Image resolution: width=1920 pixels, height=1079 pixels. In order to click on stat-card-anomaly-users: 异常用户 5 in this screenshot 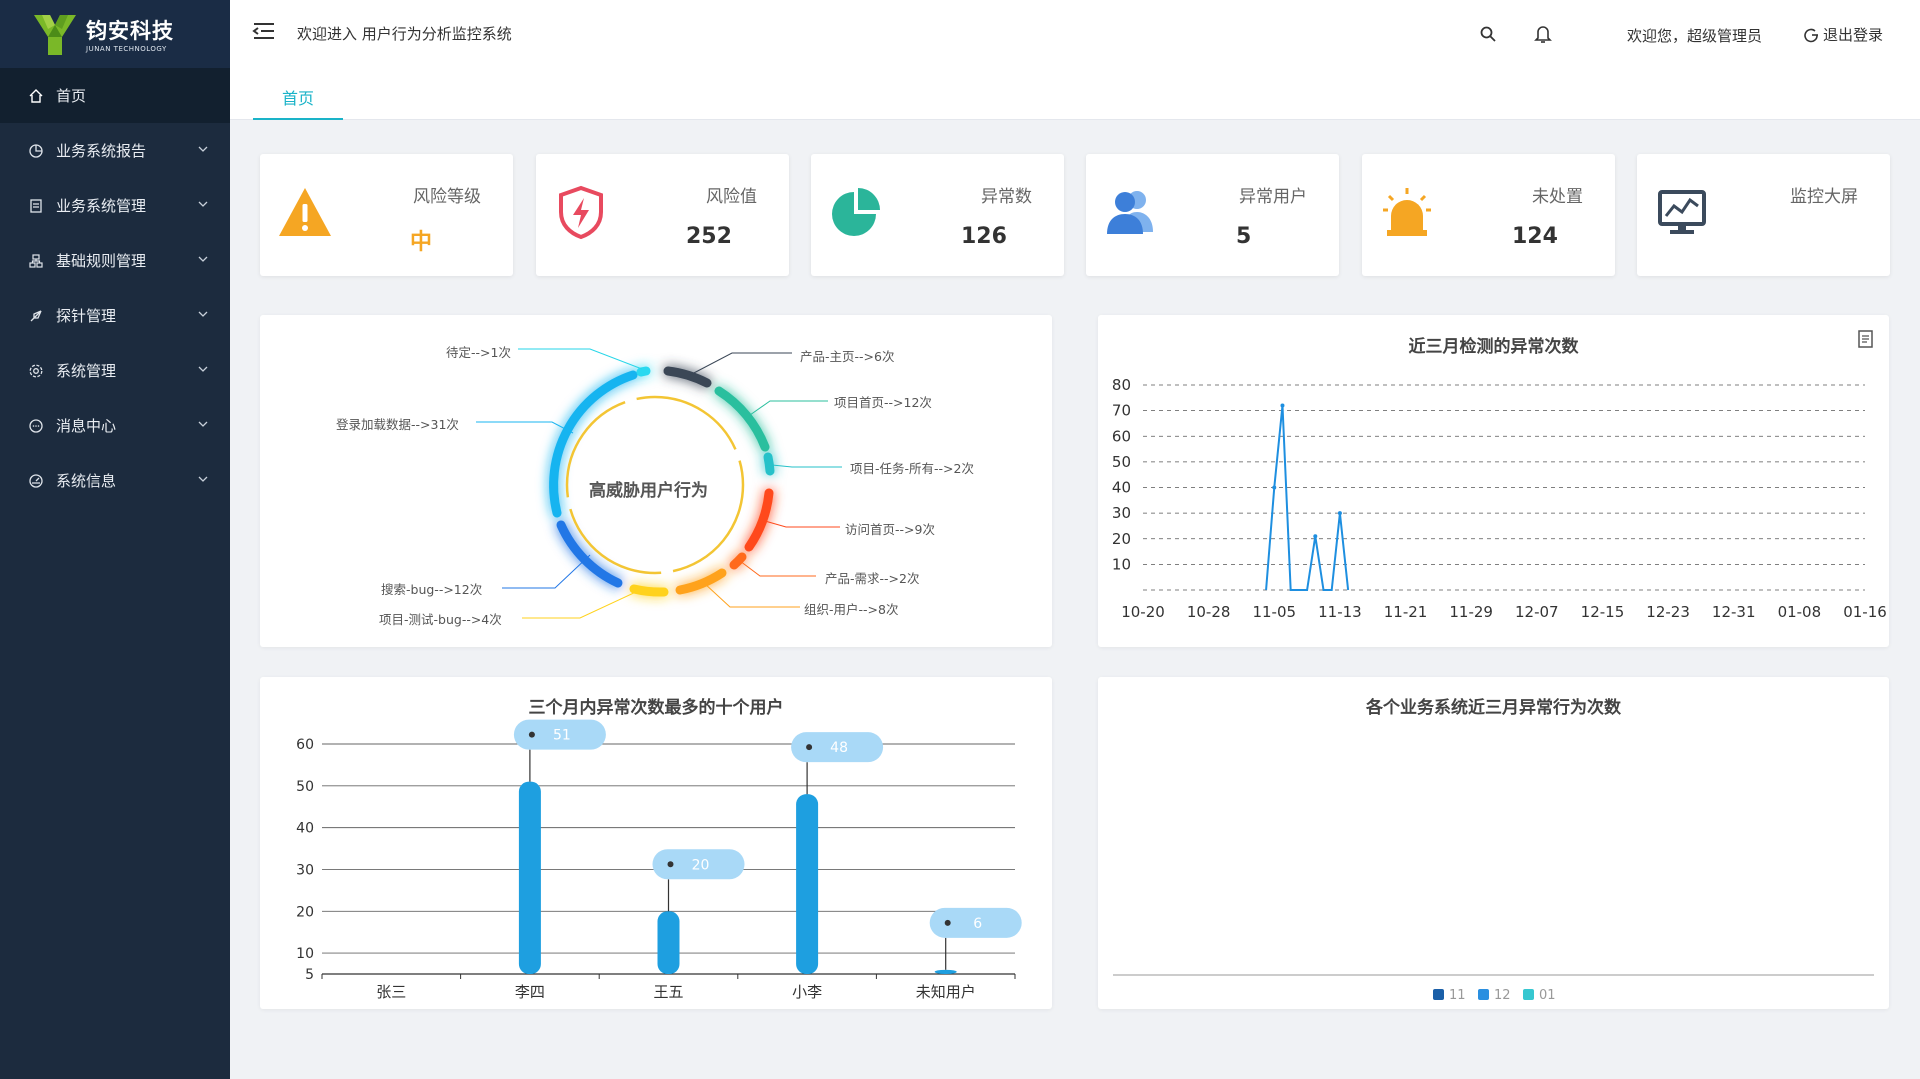, I will do `click(1212, 215)`.